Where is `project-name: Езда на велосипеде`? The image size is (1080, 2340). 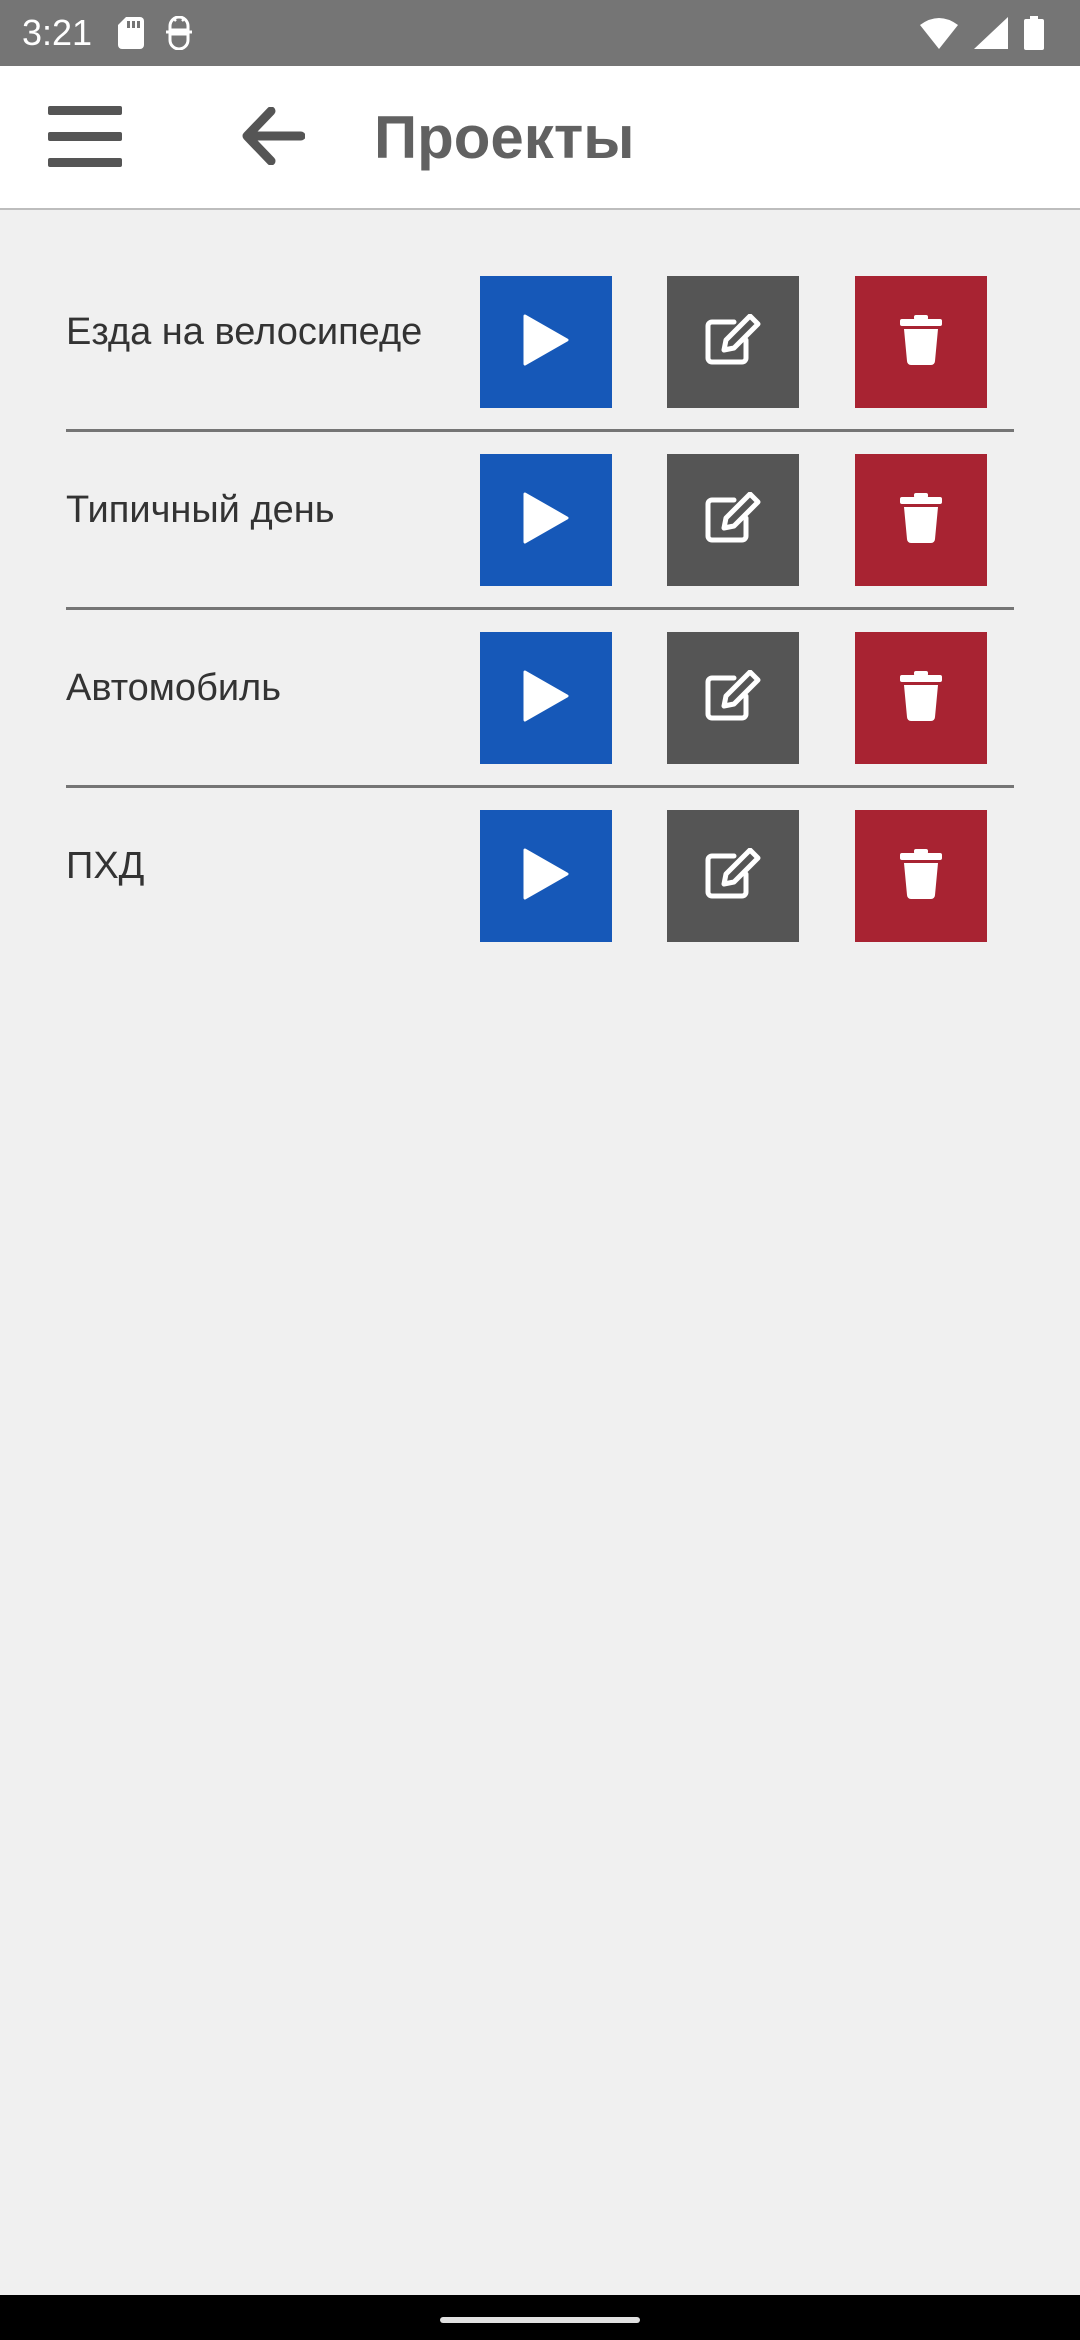
project-name: Езда на велосипеде is located at coordinates (244, 331).